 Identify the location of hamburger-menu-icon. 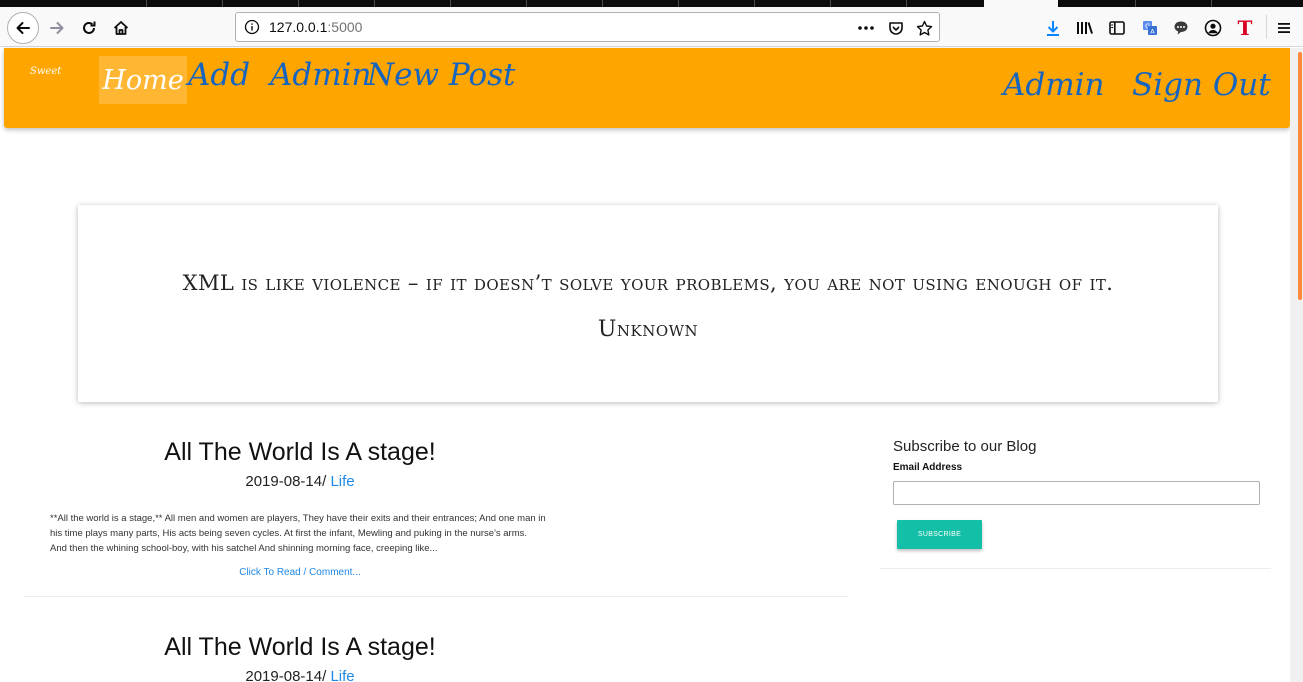
(1284, 28).